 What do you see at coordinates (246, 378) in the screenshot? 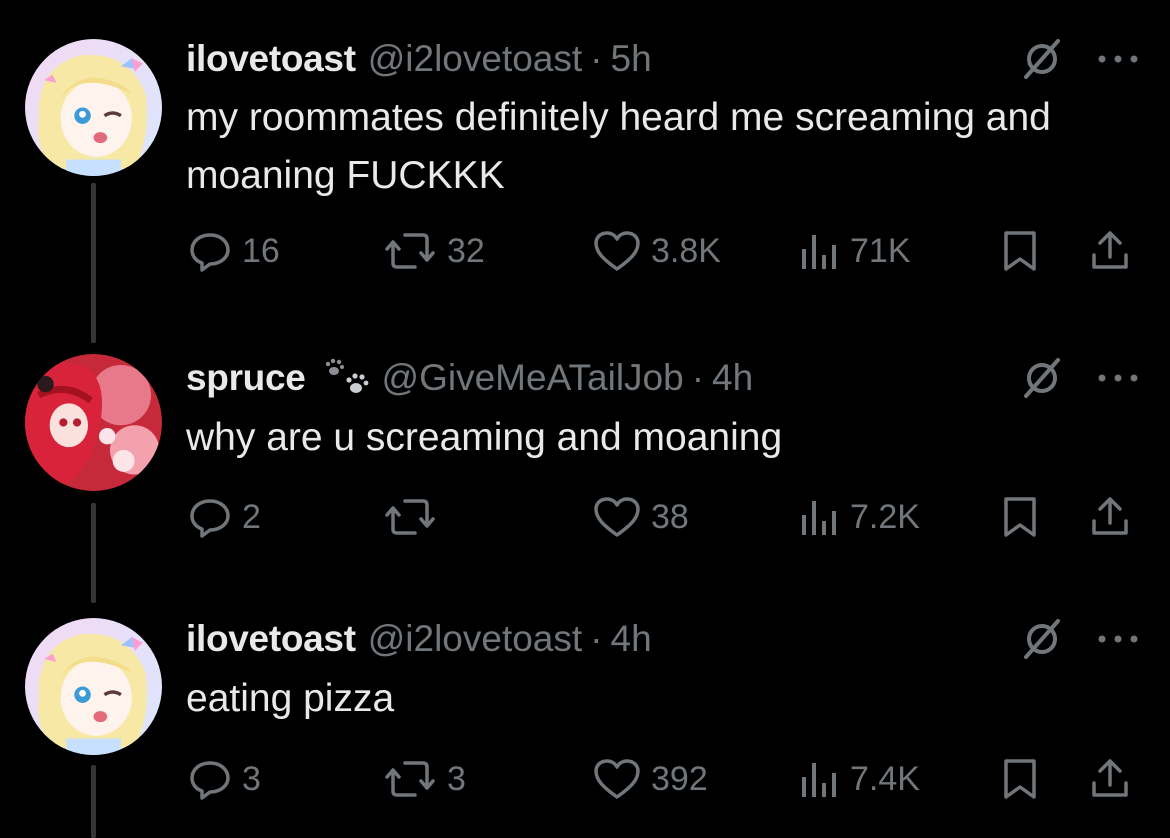
I see `author-name: spruce` at bounding box center [246, 378].